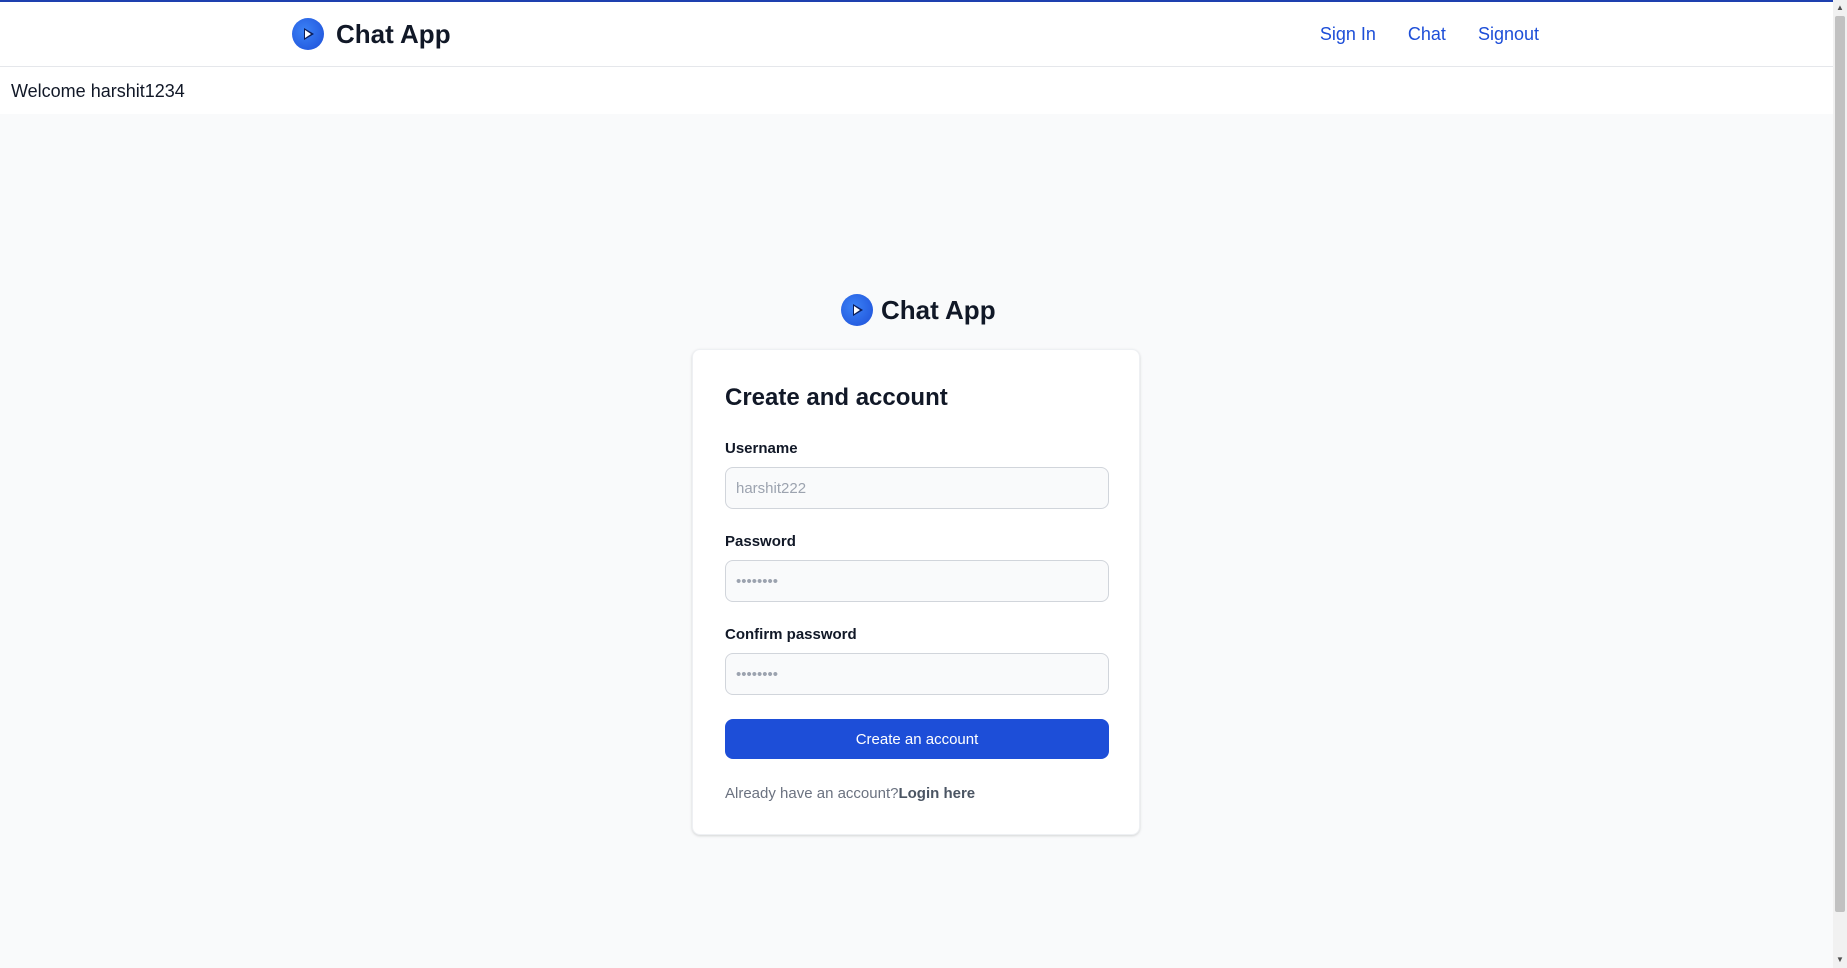  Describe the element at coordinates (1840, 464) in the screenshot. I see `scrollbar-thumb` at that location.